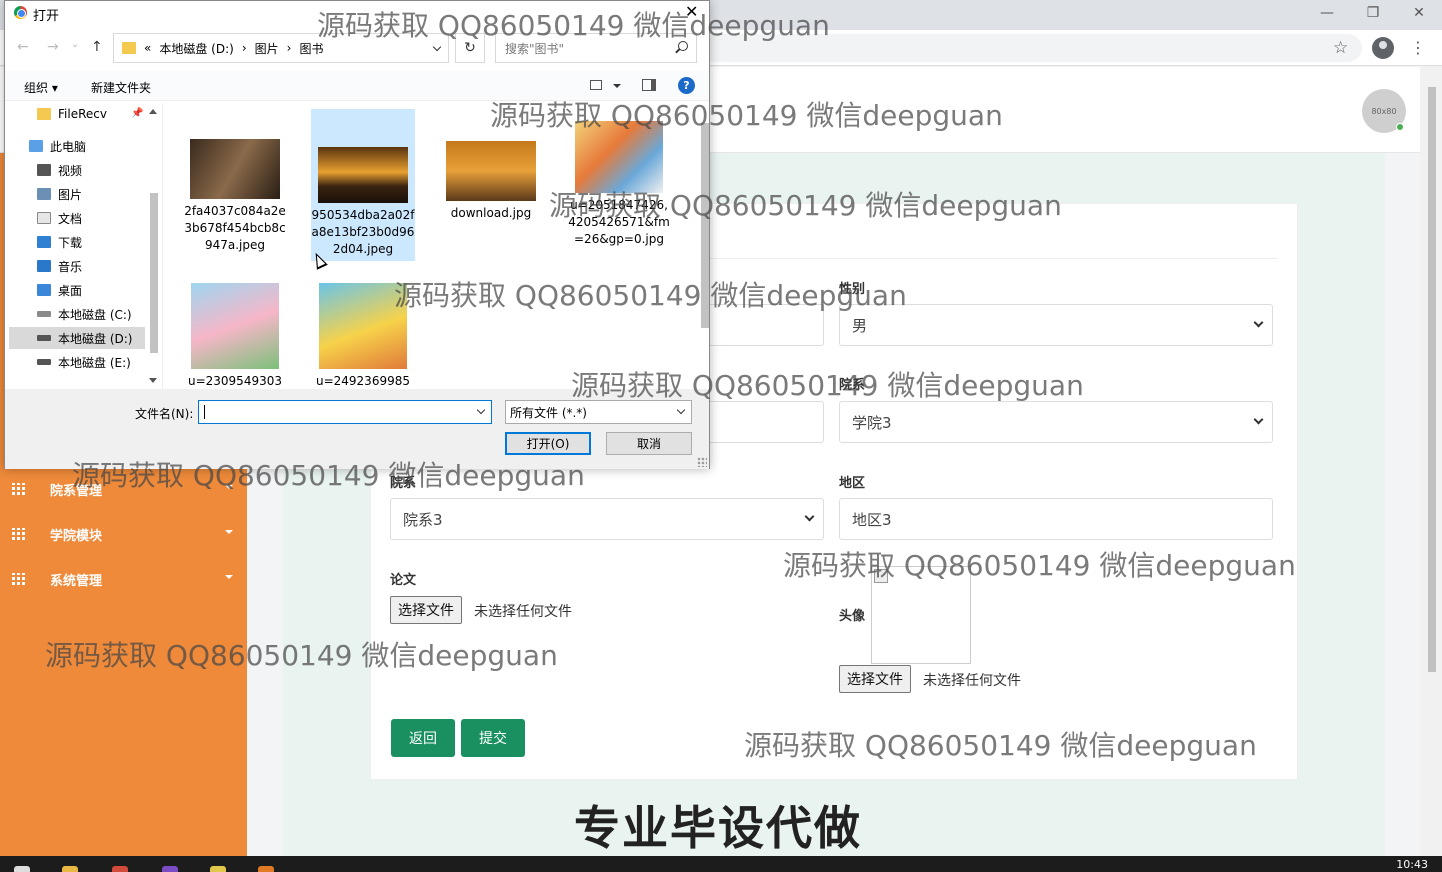 The image size is (1442, 872). I want to click on organize-button: 组织 ▾, so click(41, 87).